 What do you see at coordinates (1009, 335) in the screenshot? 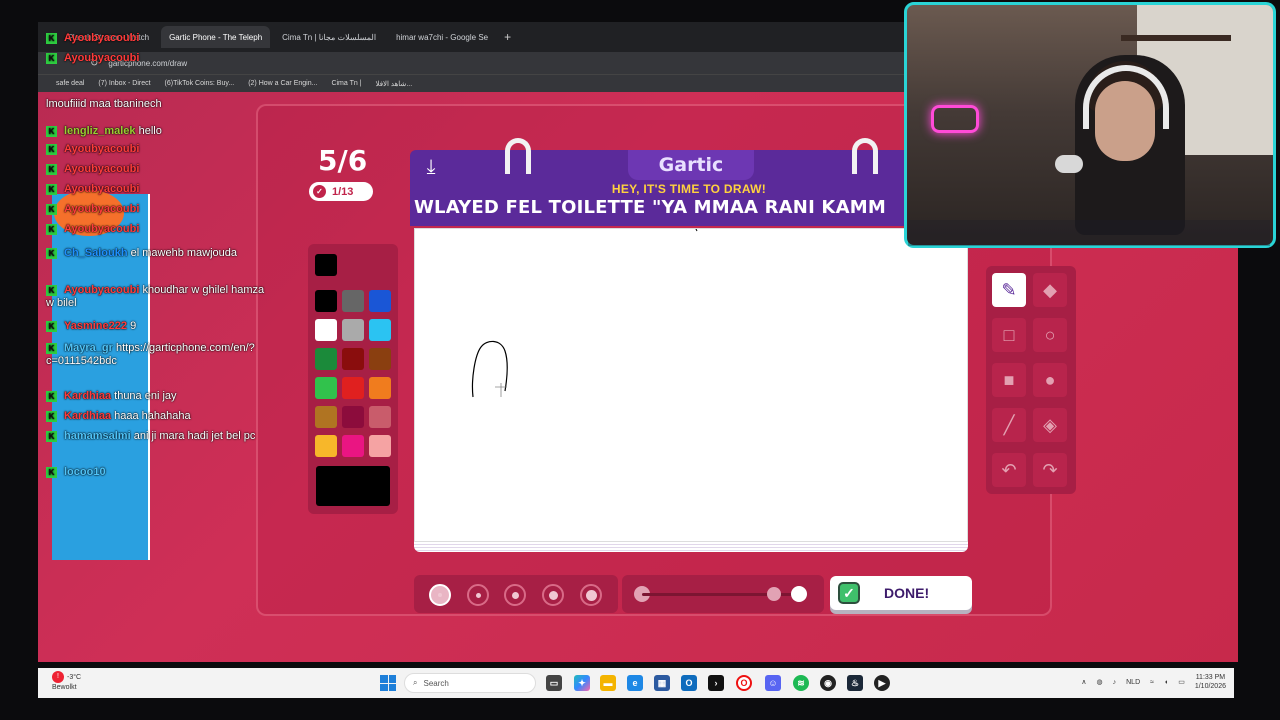
I see `rectangle-outline-icon: □` at bounding box center [1009, 335].